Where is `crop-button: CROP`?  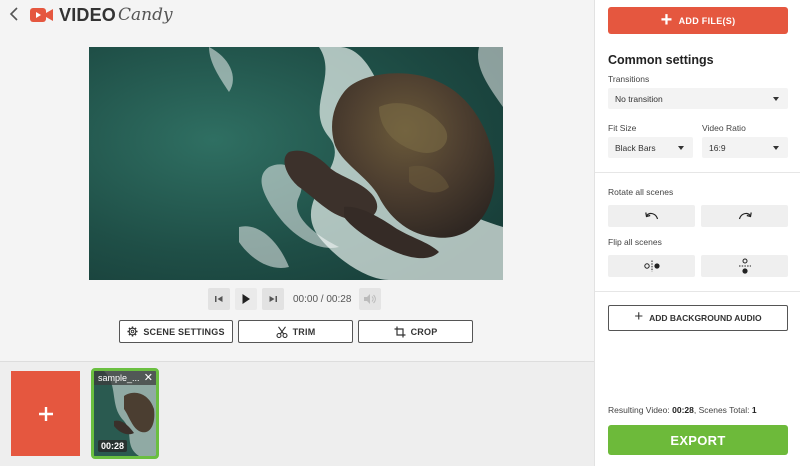
crop-button: CROP is located at coordinates (415, 331).